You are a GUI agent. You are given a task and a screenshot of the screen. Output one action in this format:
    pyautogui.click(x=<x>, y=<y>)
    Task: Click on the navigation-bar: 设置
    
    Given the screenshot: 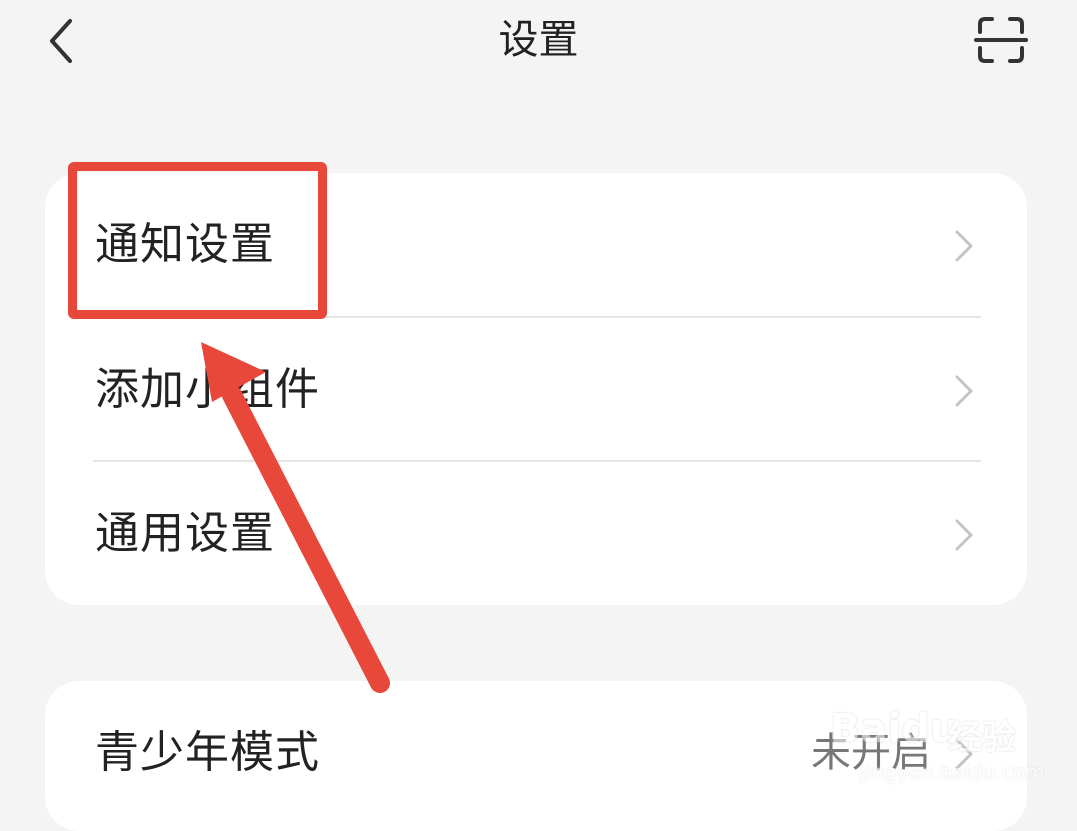 What is the action you would take?
    pyautogui.click(x=538, y=45)
    